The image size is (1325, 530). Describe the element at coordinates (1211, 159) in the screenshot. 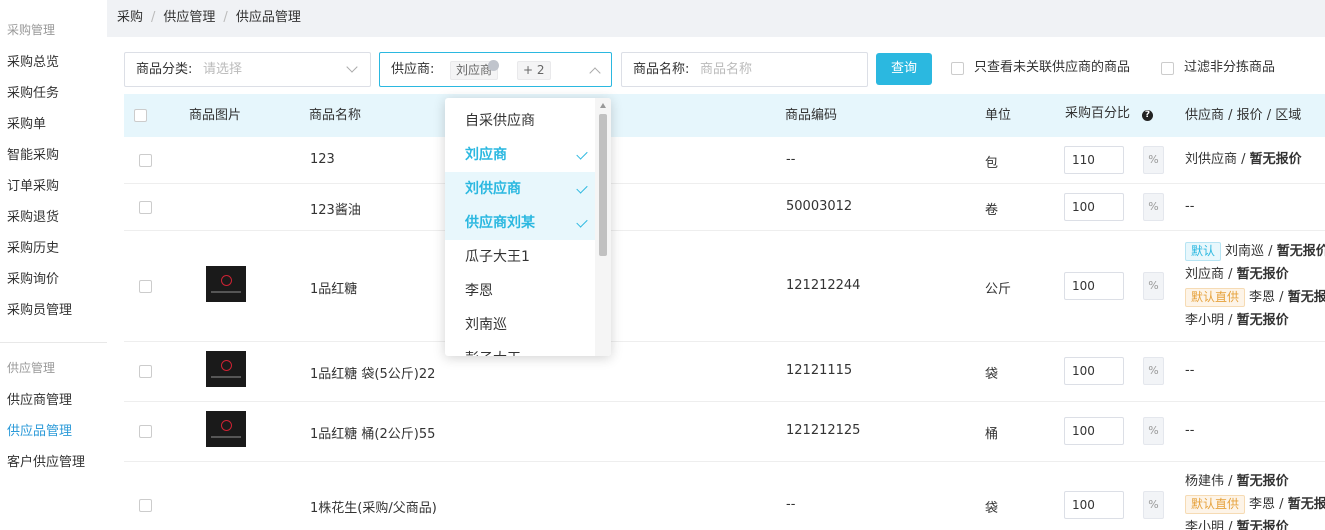

I see `supplier-name: 刘供应商` at that location.